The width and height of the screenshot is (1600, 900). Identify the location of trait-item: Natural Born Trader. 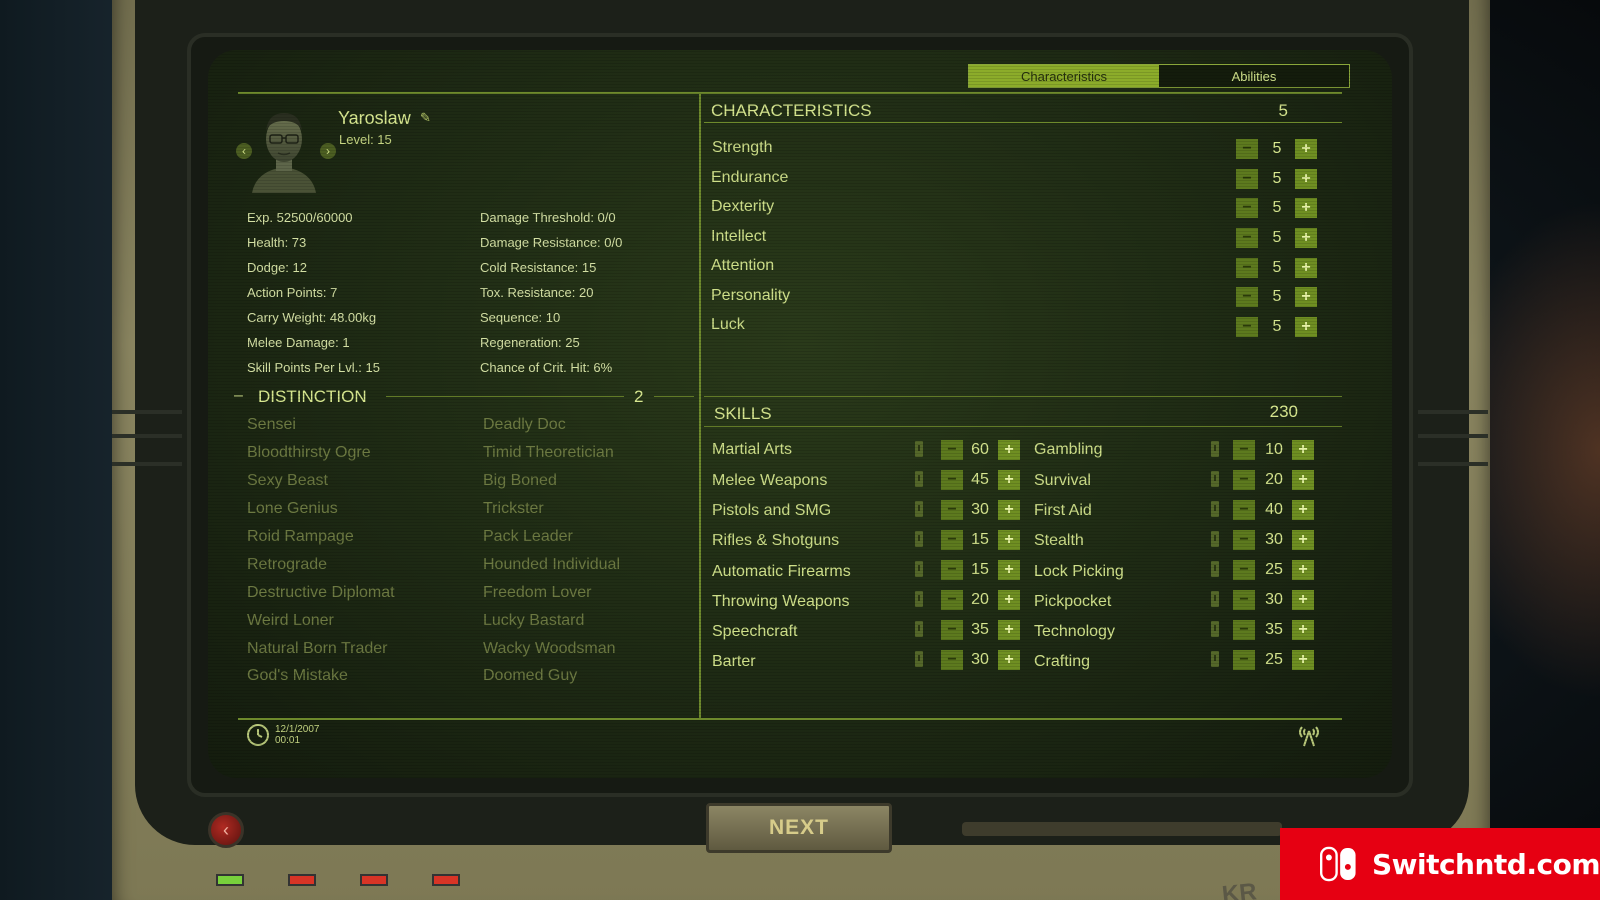
(317, 649).